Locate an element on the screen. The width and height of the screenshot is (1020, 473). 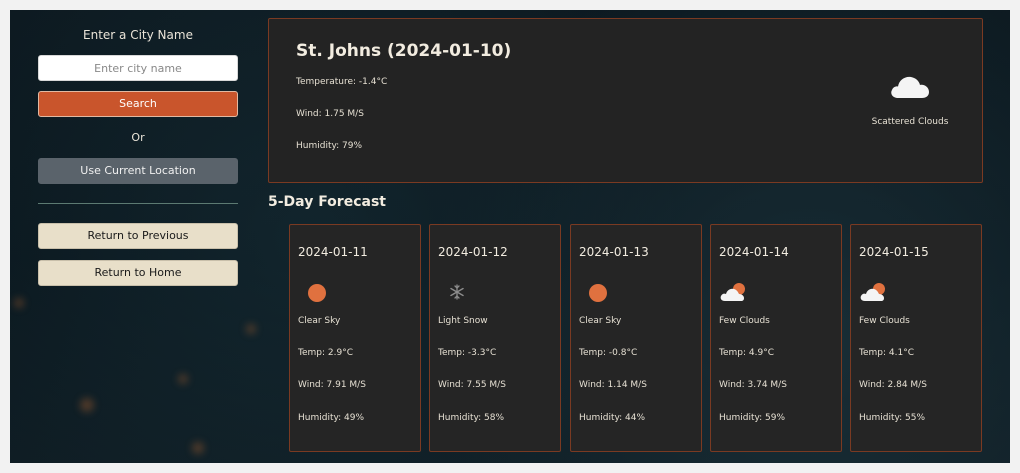
current-wind: Wind: 1.75 M/S is located at coordinates (330, 114).